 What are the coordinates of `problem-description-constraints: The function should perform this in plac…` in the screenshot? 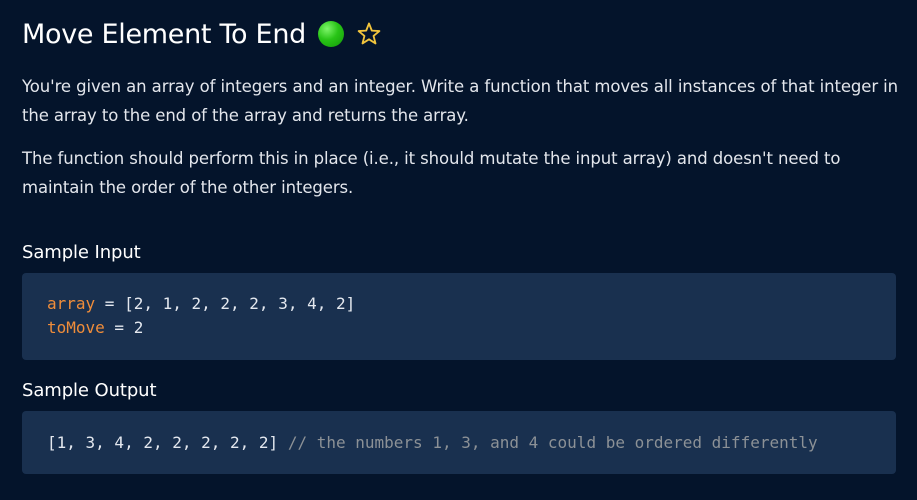 It's located at (431, 173).